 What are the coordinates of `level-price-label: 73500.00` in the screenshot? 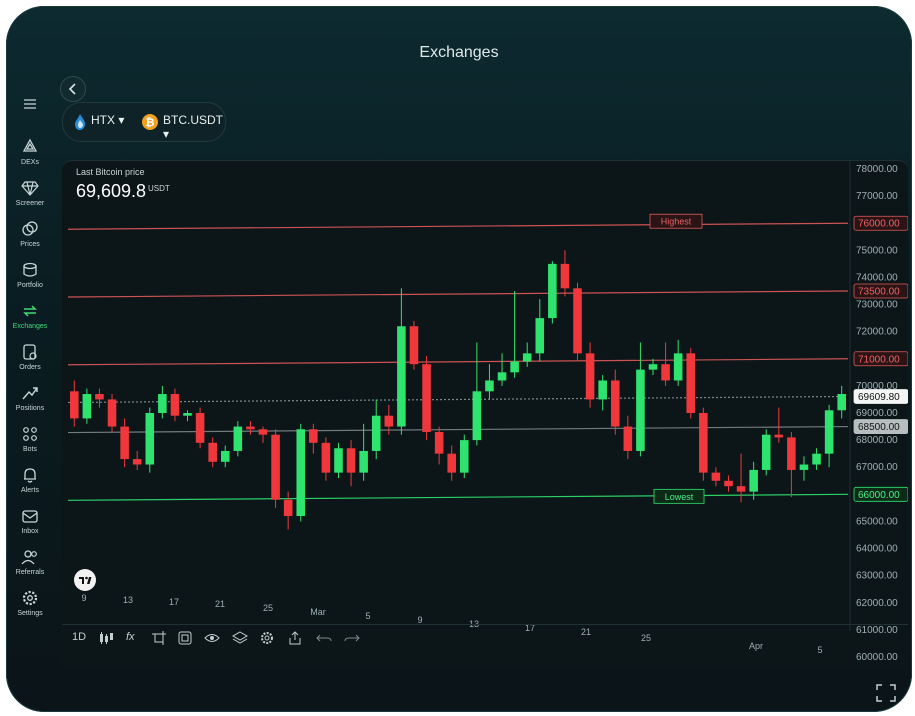 It's located at (879, 292).